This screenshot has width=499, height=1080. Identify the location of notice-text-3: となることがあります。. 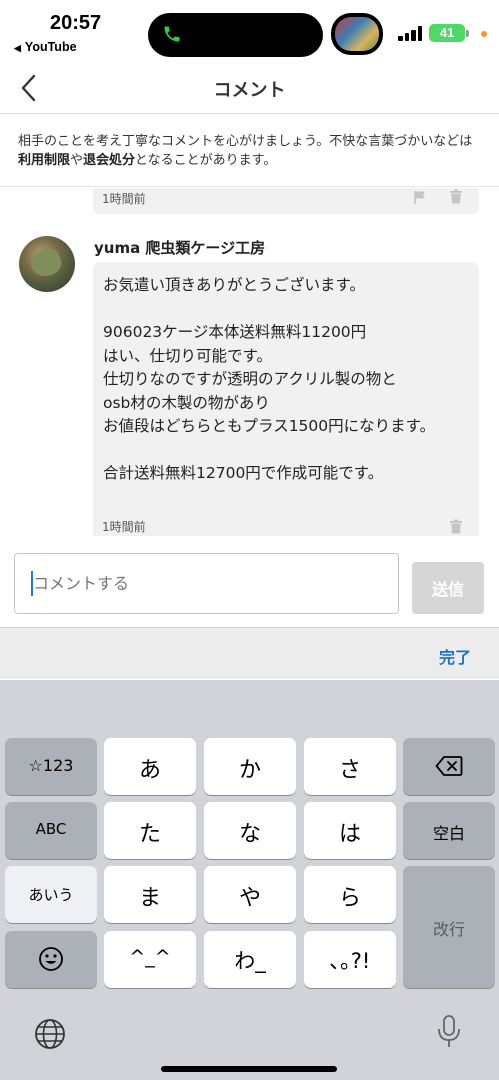
(206, 160).